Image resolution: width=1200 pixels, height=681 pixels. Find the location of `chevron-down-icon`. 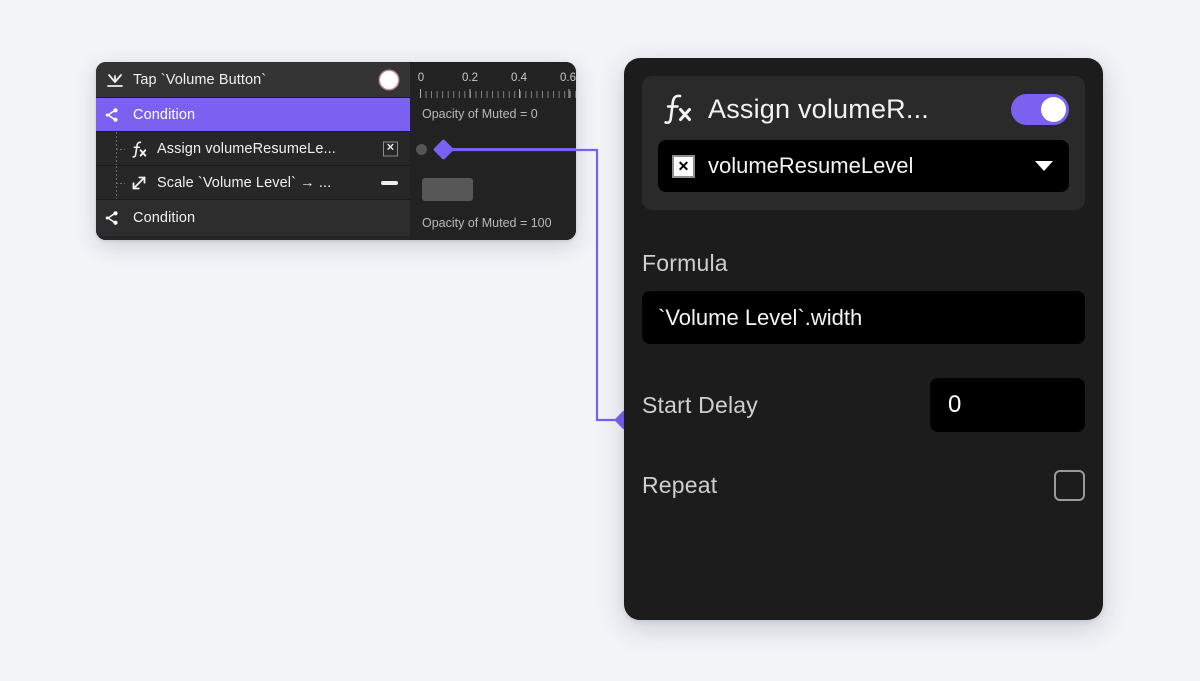

chevron-down-icon is located at coordinates (1044, 166).